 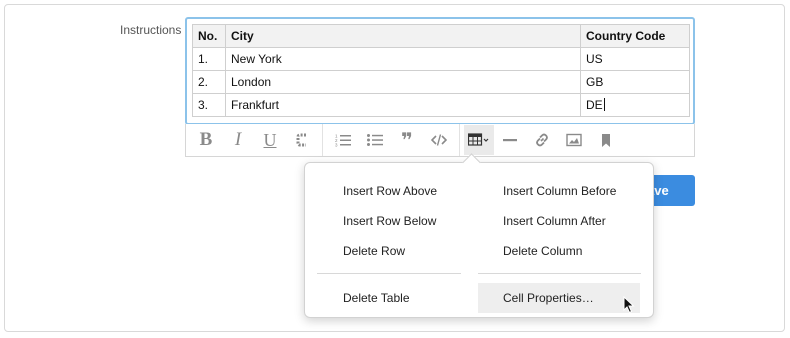 I want to click on text-caret, so click(x=604, y=104).